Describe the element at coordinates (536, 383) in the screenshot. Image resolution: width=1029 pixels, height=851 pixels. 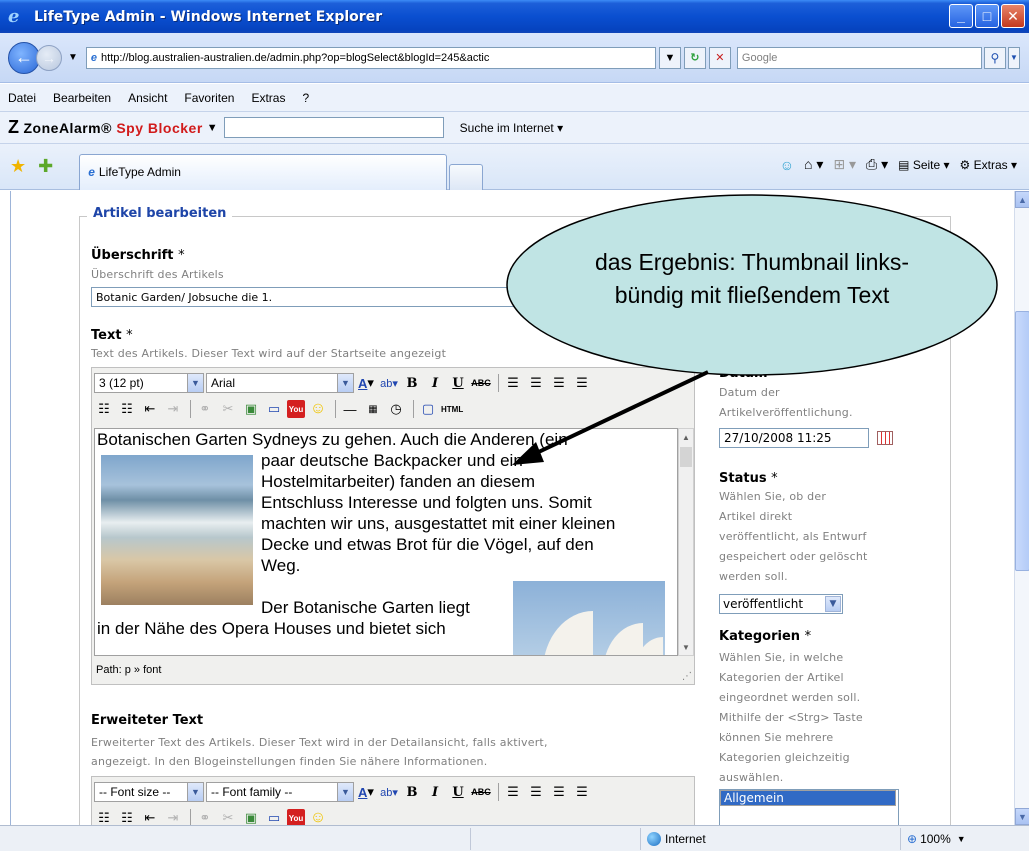
I see `align-center-icon: ☰` at that location.